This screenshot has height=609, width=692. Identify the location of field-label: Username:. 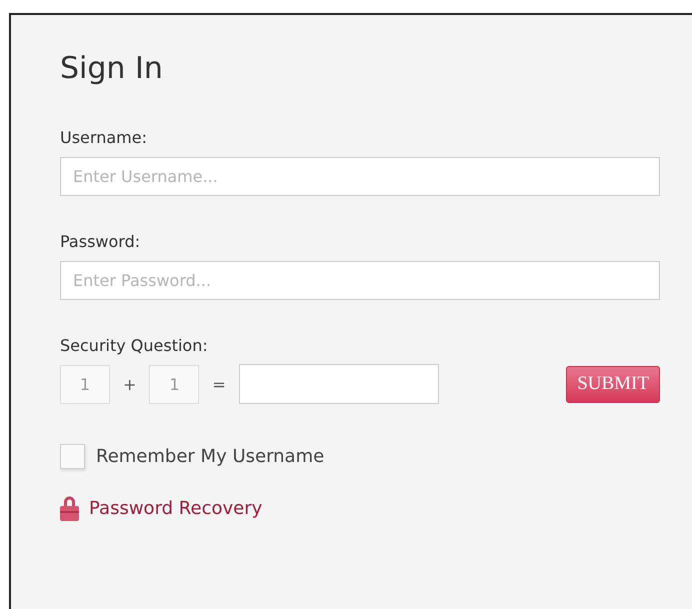
(103, 137).